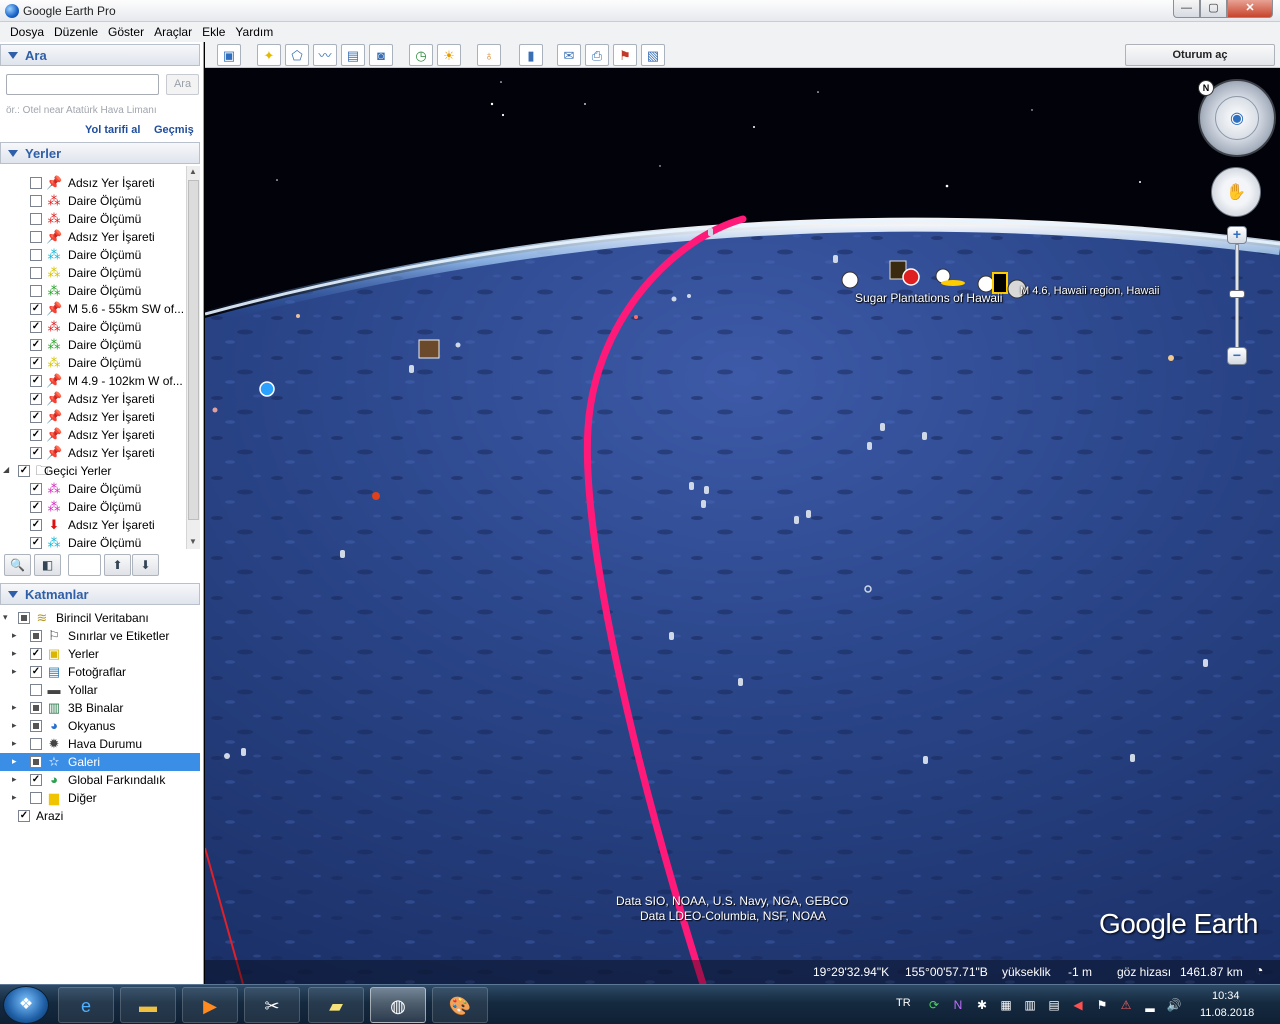 The image size is (1280, 1024). What do you see at coordinates (182, 84) in the screenshot?
I see `search-button: Ara` at bounding box center [182, 84].